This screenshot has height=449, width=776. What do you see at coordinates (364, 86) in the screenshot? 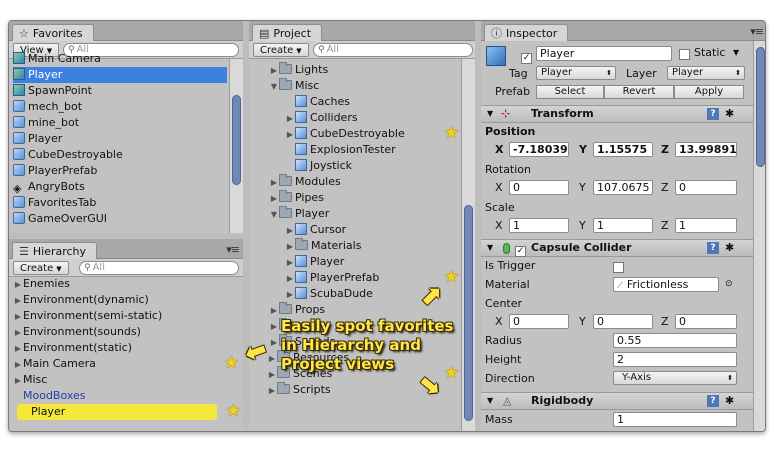
I see `project-item: ▼ Misc` at bounding box center [364, 86].